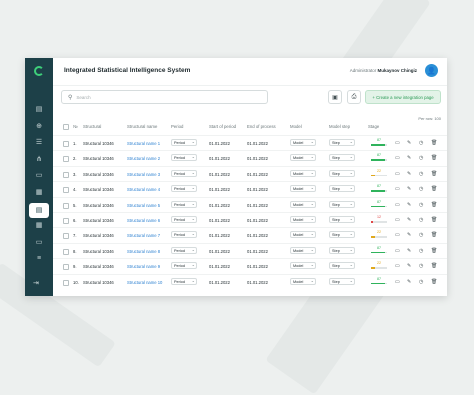  What do you see at coordinates (39, 258) in the screenshot?
I see `sidebar-item-menu: ≡` at bounding box center [39, 258].